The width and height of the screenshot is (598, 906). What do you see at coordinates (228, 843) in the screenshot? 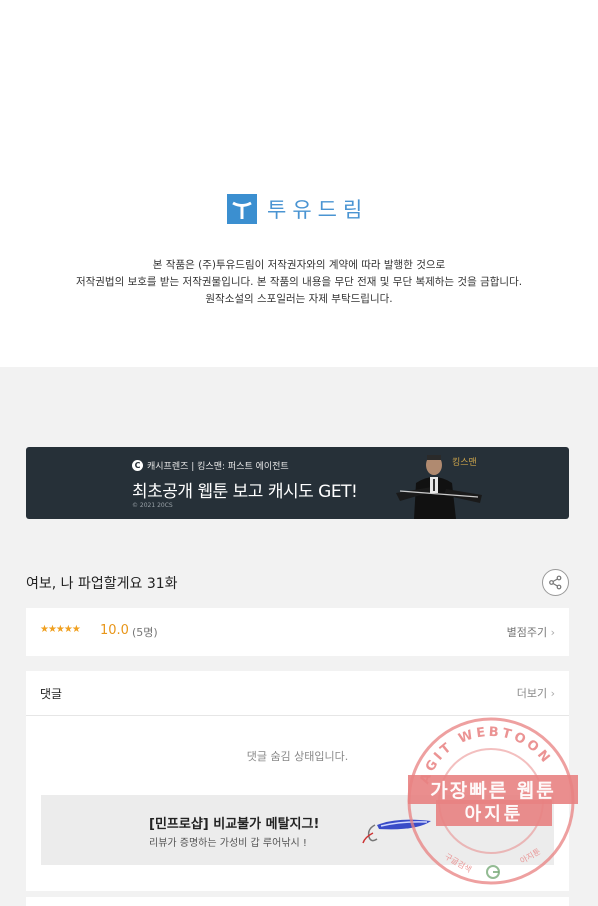
I see `shop-ad-subtitle: 리뷰가 증명하는 가성비 갑 루어낚시 !` at bounding box center [228, 843].